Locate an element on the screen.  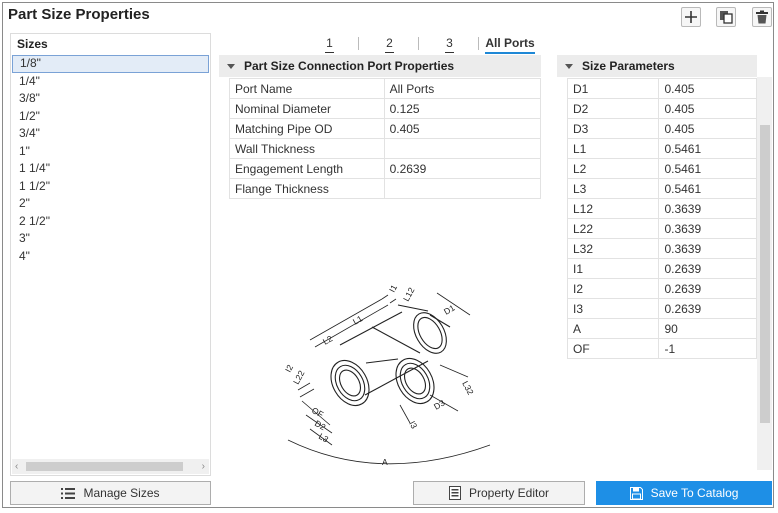
window-title: Part Size Properties is located at coordinates (79, 14).